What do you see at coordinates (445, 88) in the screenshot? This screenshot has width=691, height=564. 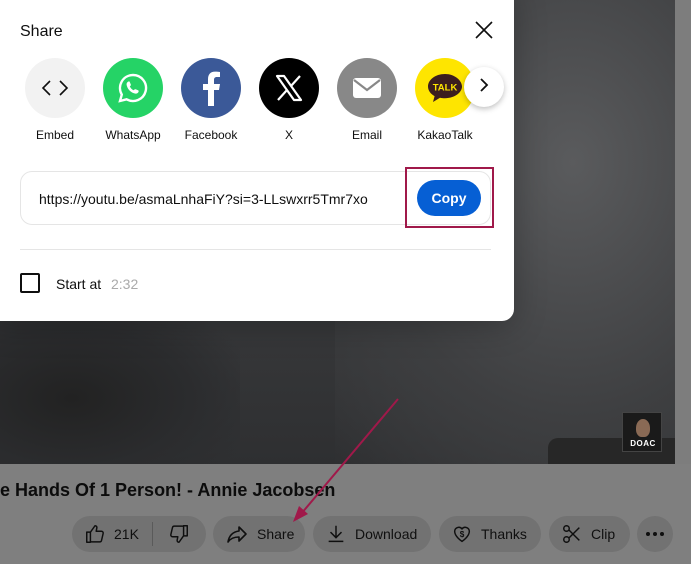 I see `kakaotalk-badge-text: TALK` at bounding box center [445, 88].